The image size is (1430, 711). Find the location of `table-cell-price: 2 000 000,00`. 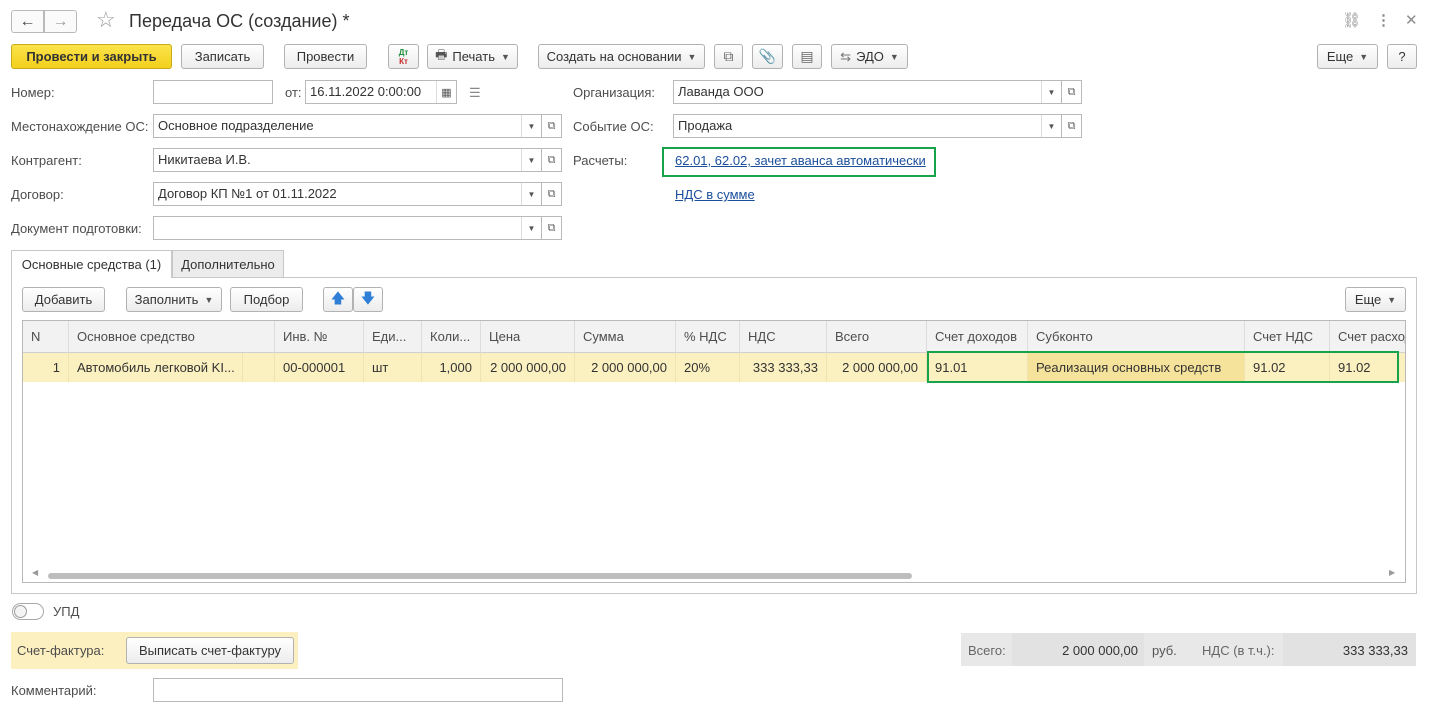

table-cell-price: 2 000 000,00 is located at coordinates (528, 367).